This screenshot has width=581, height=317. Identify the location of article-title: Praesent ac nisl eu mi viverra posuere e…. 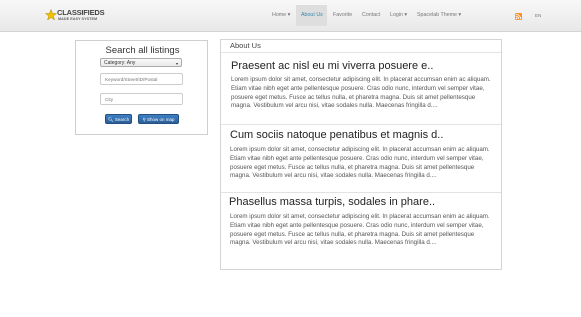
(332, 66).